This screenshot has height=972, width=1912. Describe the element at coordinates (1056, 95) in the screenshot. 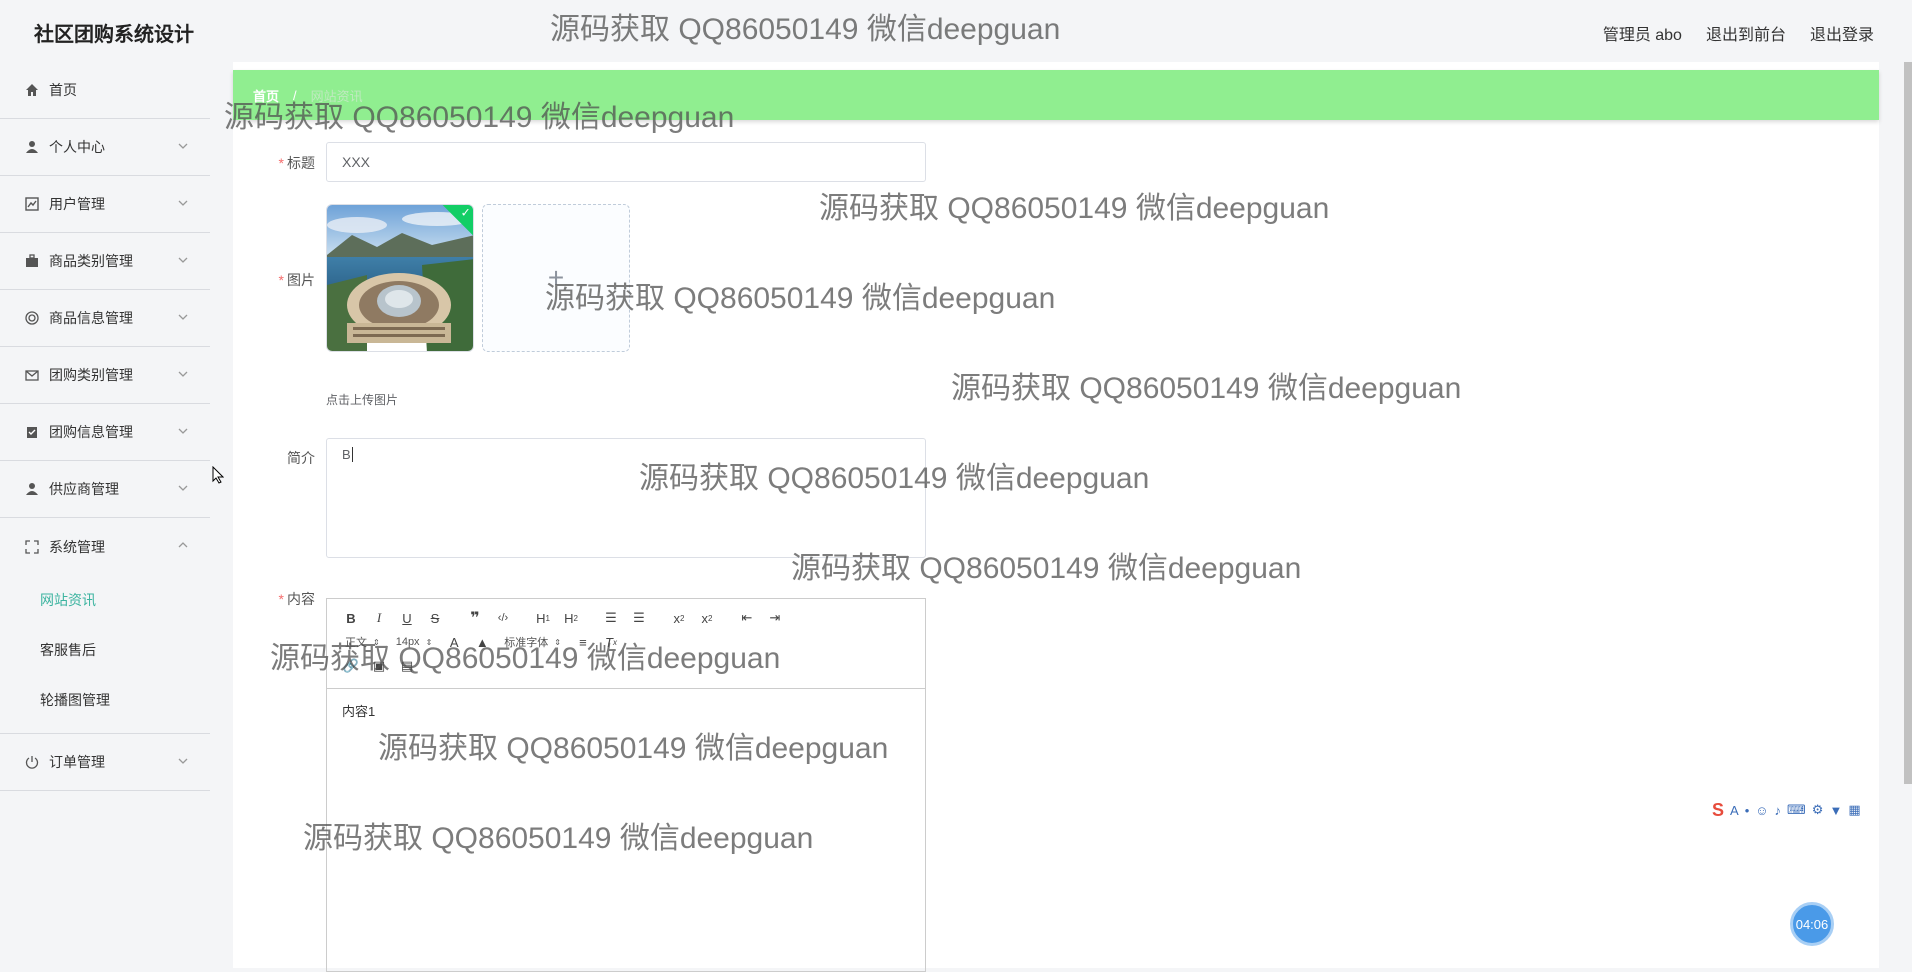

I see `breadcrumb: 首页 / 网站资讯` at that location.